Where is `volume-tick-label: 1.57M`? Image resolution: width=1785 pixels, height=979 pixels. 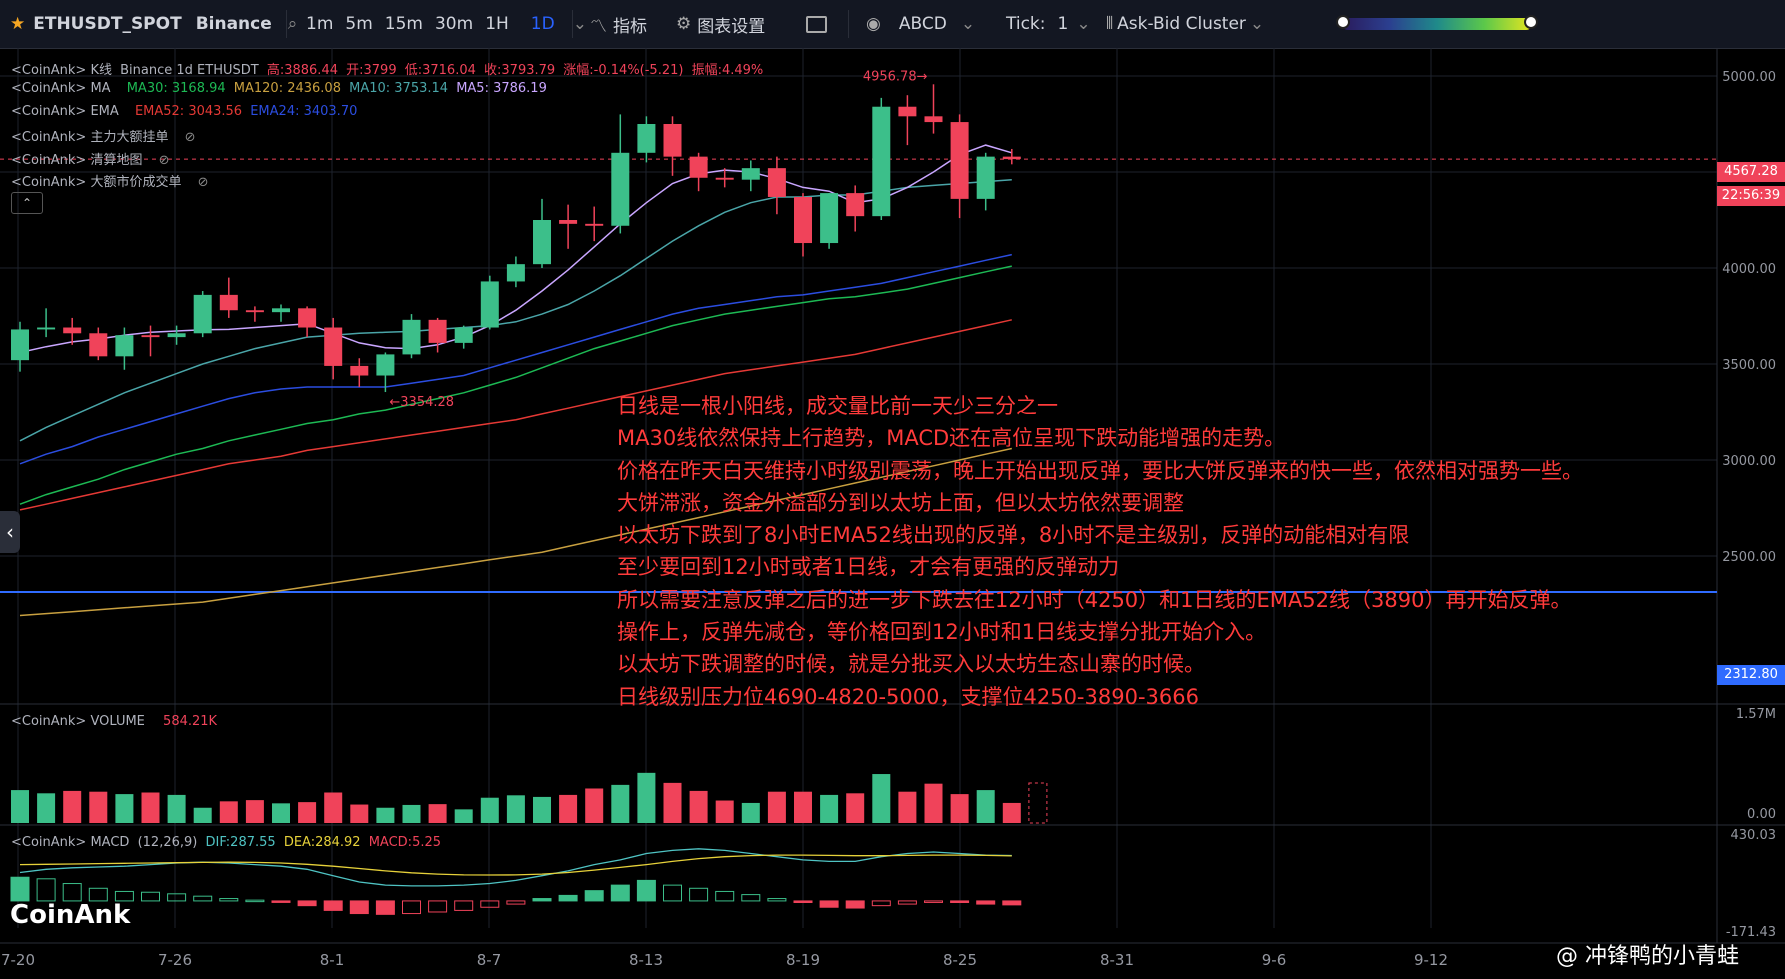 volume-tick-label: 1.57M is located at coordinates (1756, 714).